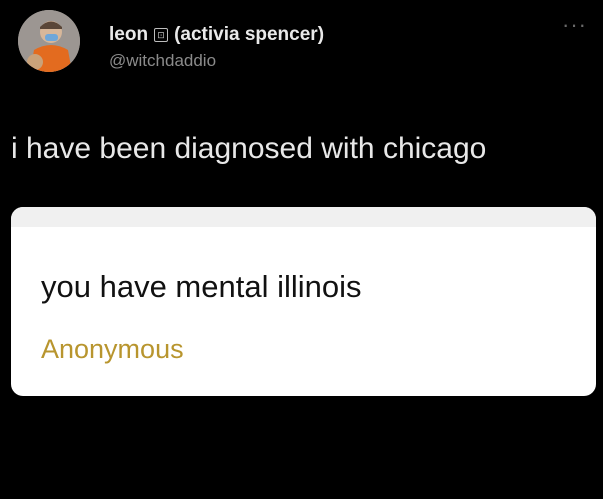 This screenshot has height=499, width=603. Describe the element at coordinates (249, 148) in the screenshot. I see `tweet-text: i have been diagnosed with chicago` at that location.